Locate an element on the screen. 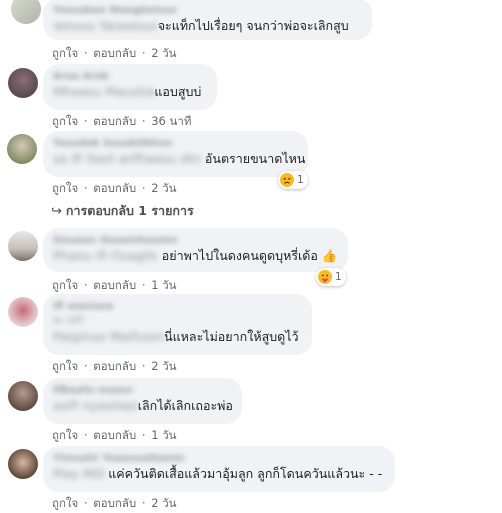 This screenshot has height=513, width=502. timestamp: 36 นาที is located at coordinates (171, 121).